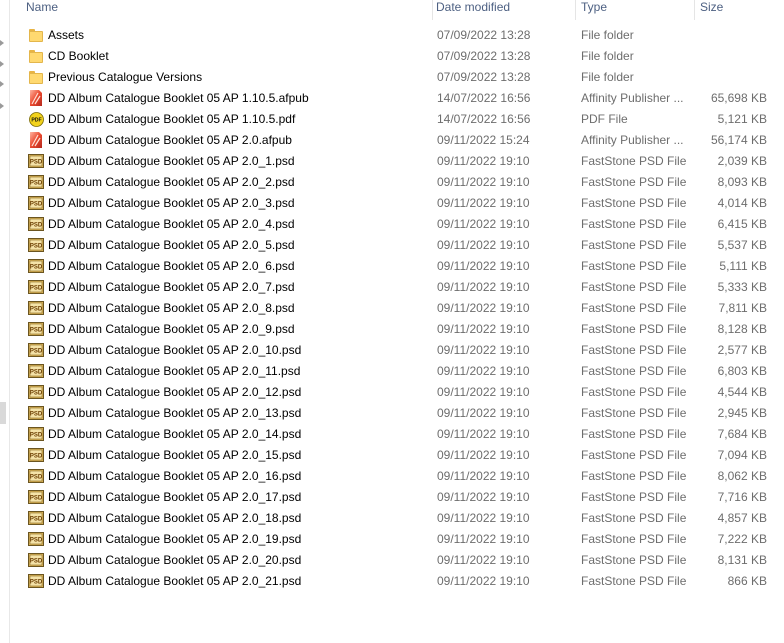 The width and height of the screenshot is (784, 643). I want to click on file-size: 5,121 KB, so click(742, 119).